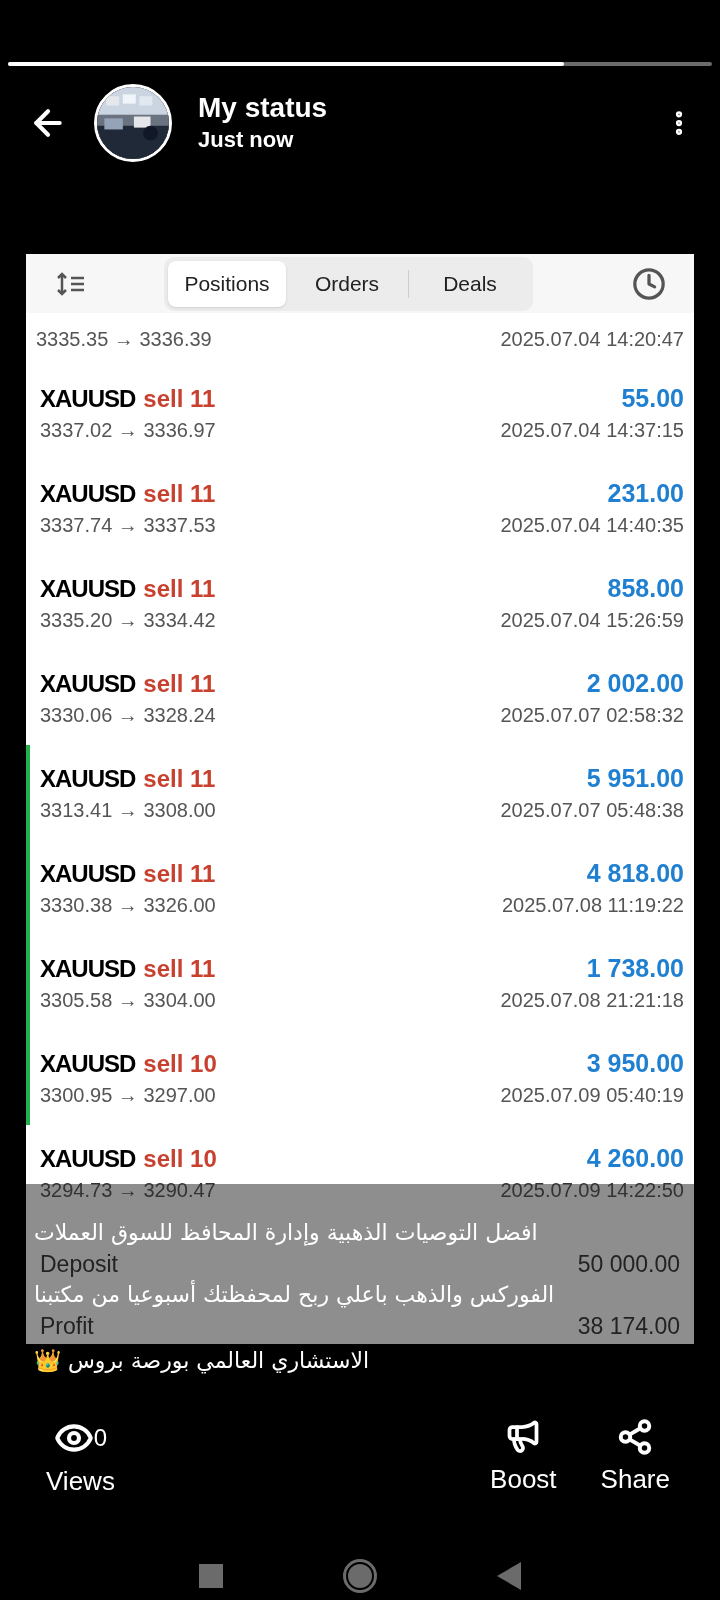 This screenshot has width=720, height=1600. What do you see at coordinates (645, 493) in the screenshot?
I see `profit-value: 231.00` at bounding box center [645, 493].